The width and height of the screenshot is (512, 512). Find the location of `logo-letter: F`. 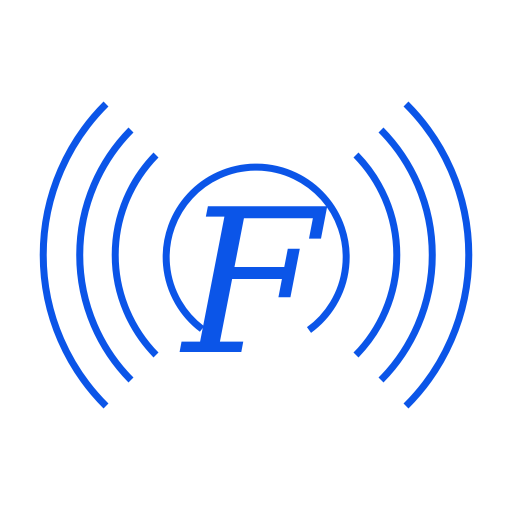

logo-letter: F is located at coordinates (253, 283).